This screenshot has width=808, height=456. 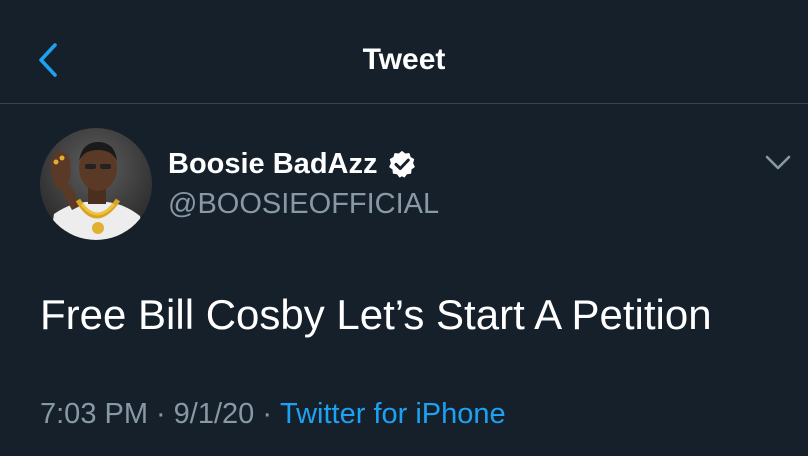 What do you see at coordinates (402, 164) in the screenshot?
I see `verified-badge-icon` at bounding box center [402, 164].